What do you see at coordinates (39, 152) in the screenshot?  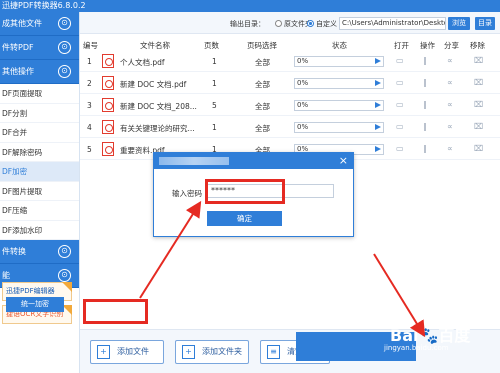 I see `sidebar-item-remove-password: DF解除密码` at bounding box center [39, 152].